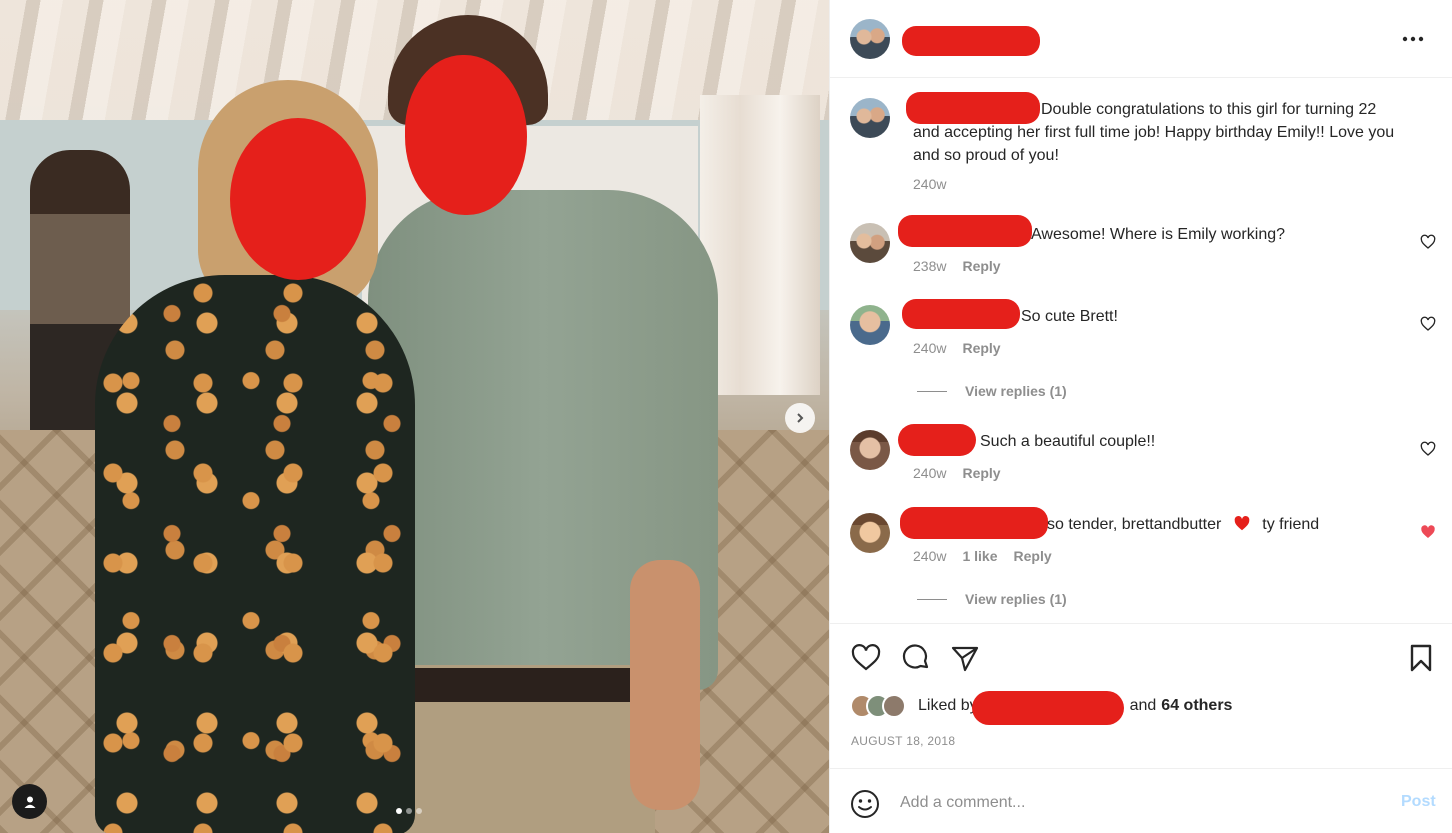 The image size is (1452, 833). Describe the element at coordinates (1143, 705) in the screenshot. I see `liked-by-and: and` at that location.